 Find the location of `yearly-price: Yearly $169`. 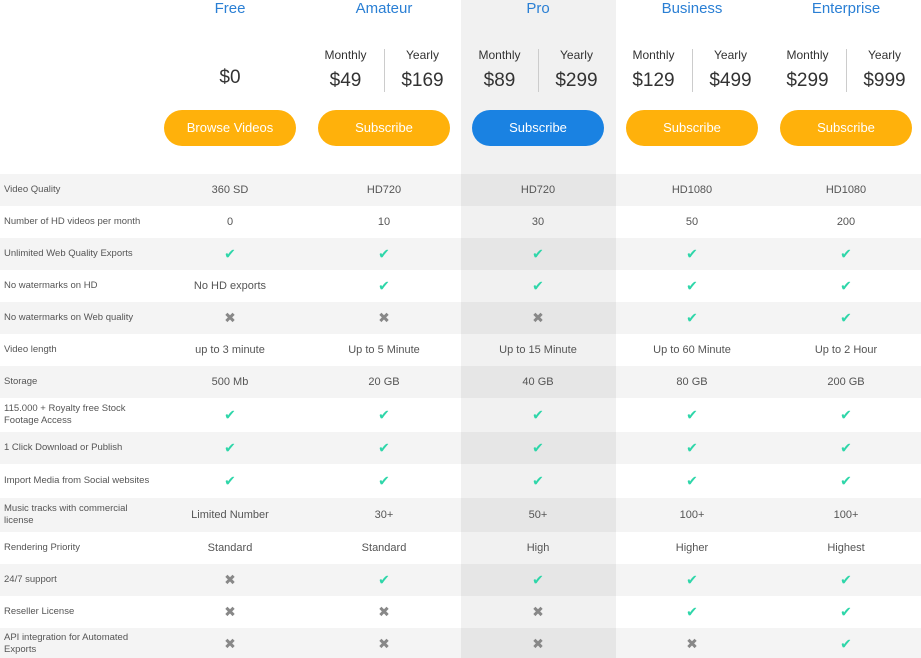

yearly-price: Yearly $169 is located at coordinates (422, 70).